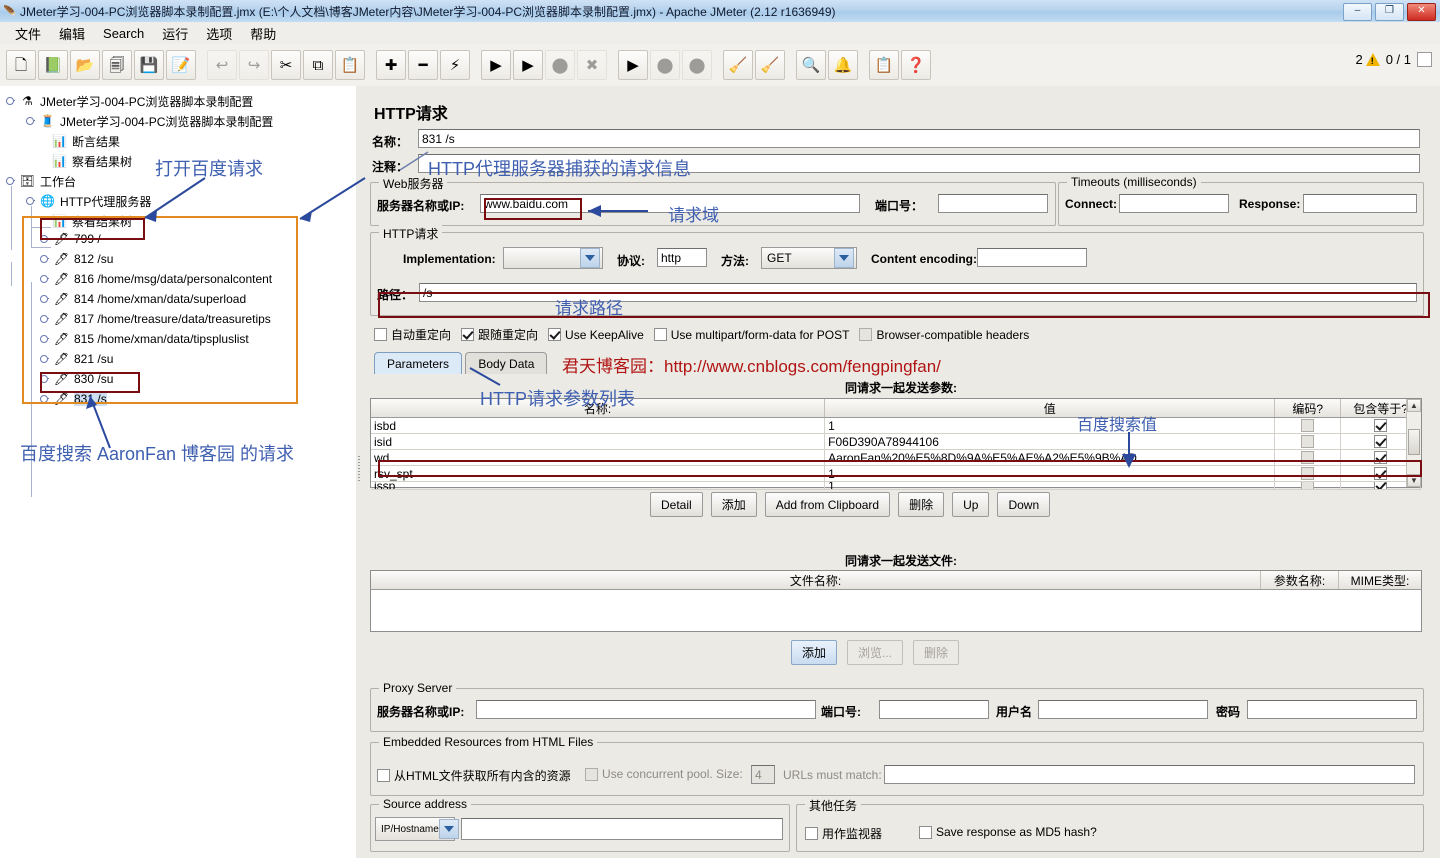 This screenshot has height=858, width=1440. I want to click on menu-run: 运行, so click(175, 33).